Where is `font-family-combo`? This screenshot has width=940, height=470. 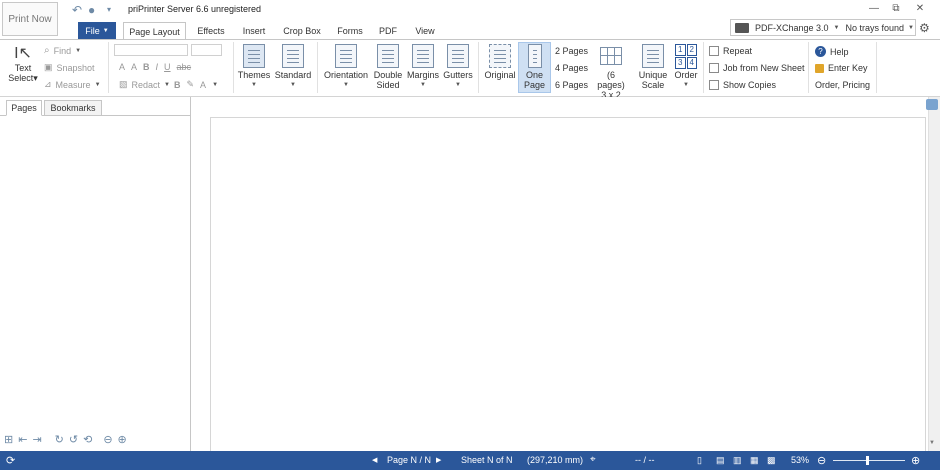 font-family-combo is located at coordinates (151, 50).